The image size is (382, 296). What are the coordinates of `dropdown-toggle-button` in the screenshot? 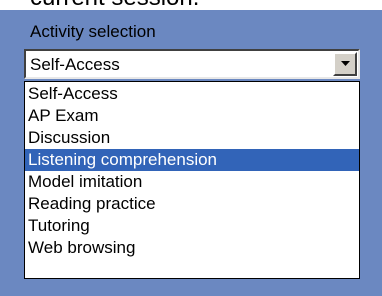 It's located at (345, 64).